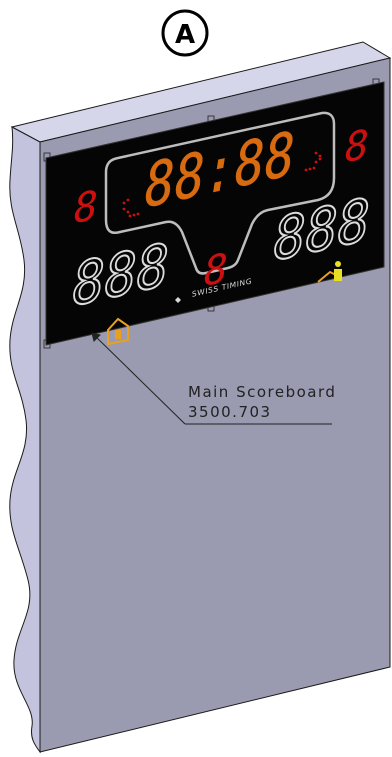 The width and height of the screenshot is (392, 757). What do you see at coordinates (86, 206) in the screenshot?
I see `left-period-digit: 8` at bounding box center [86, 206].